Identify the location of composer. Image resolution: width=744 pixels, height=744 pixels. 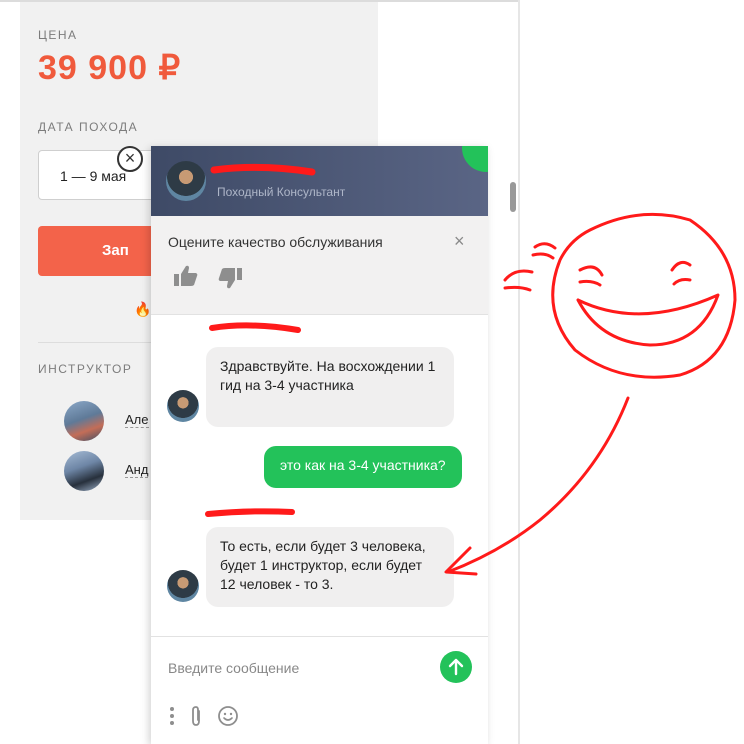
(319, 690).